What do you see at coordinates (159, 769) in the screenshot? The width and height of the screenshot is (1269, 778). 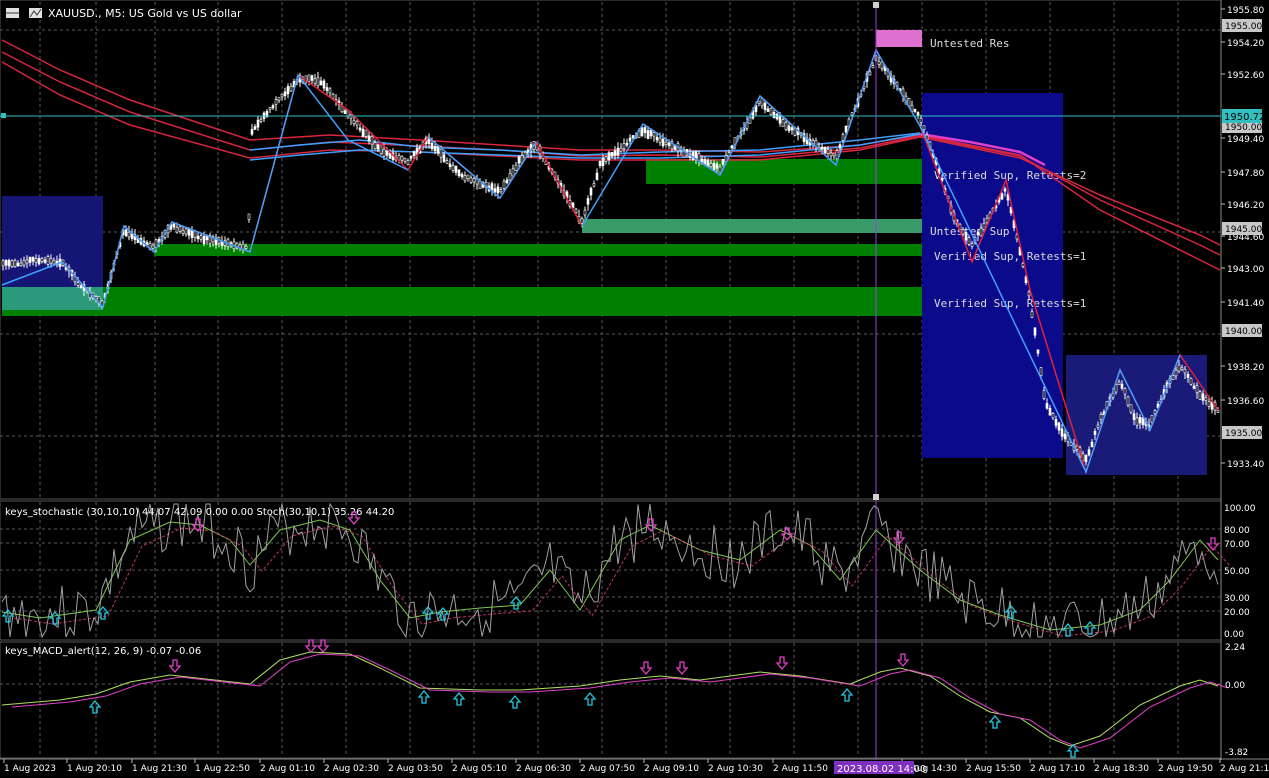 I see `time-label: 1 Aug 21:30` at bounding box center [159, 769].